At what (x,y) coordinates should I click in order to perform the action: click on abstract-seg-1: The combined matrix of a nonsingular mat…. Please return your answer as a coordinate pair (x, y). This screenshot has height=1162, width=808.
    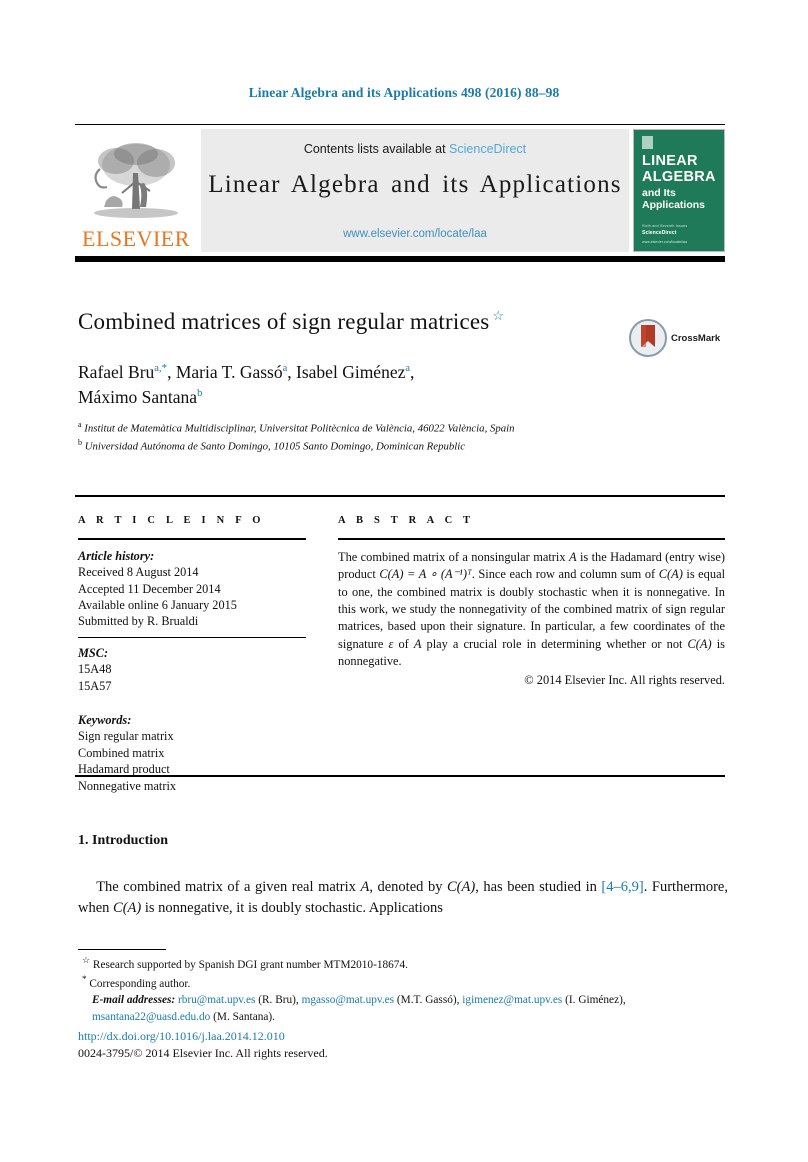
    Looking at the image, I should click on (453, 557).